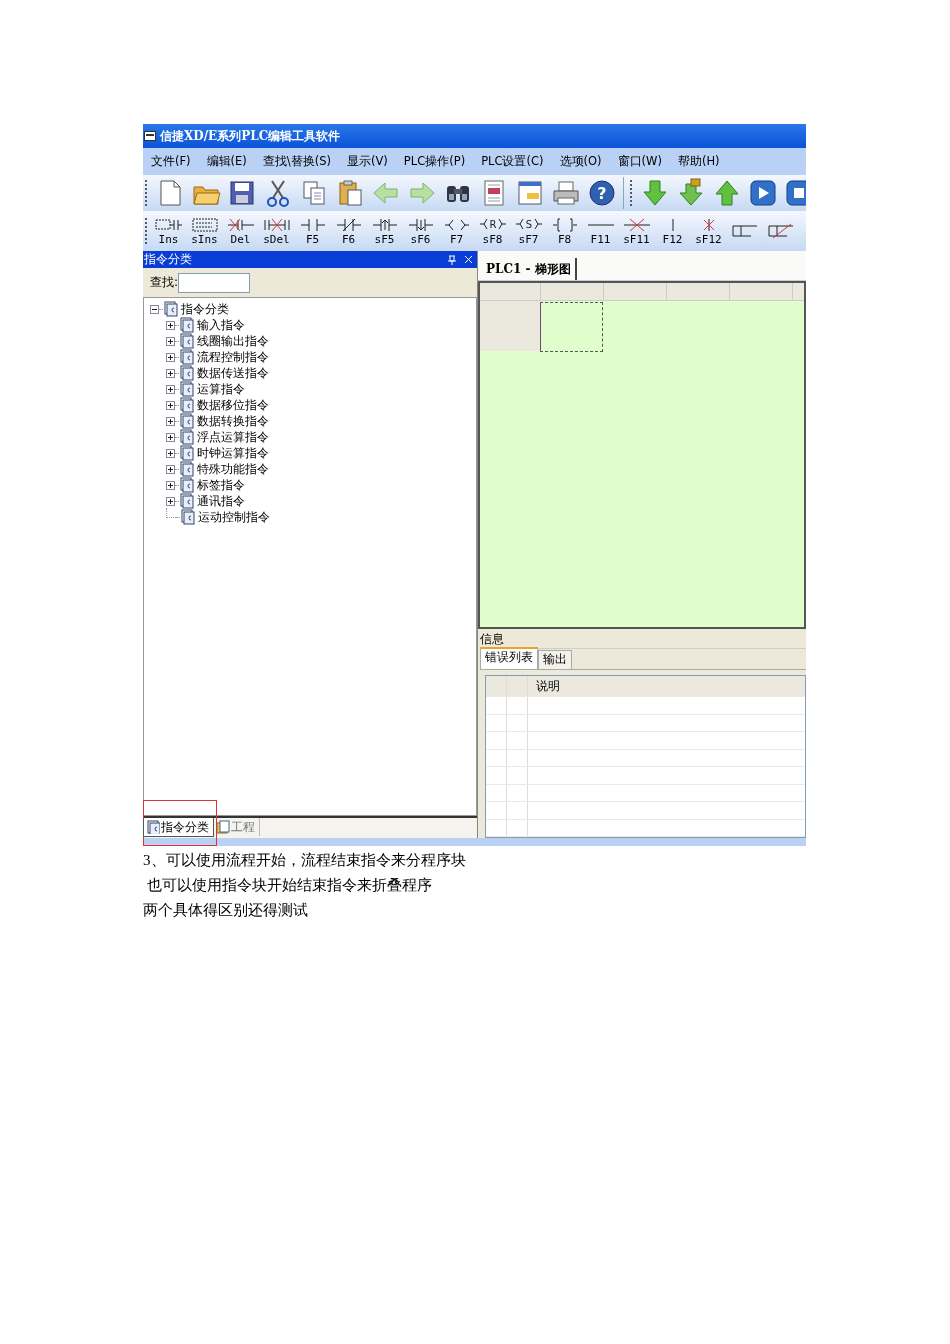  I want to click on arrow-down-icon, so click(655, 193).